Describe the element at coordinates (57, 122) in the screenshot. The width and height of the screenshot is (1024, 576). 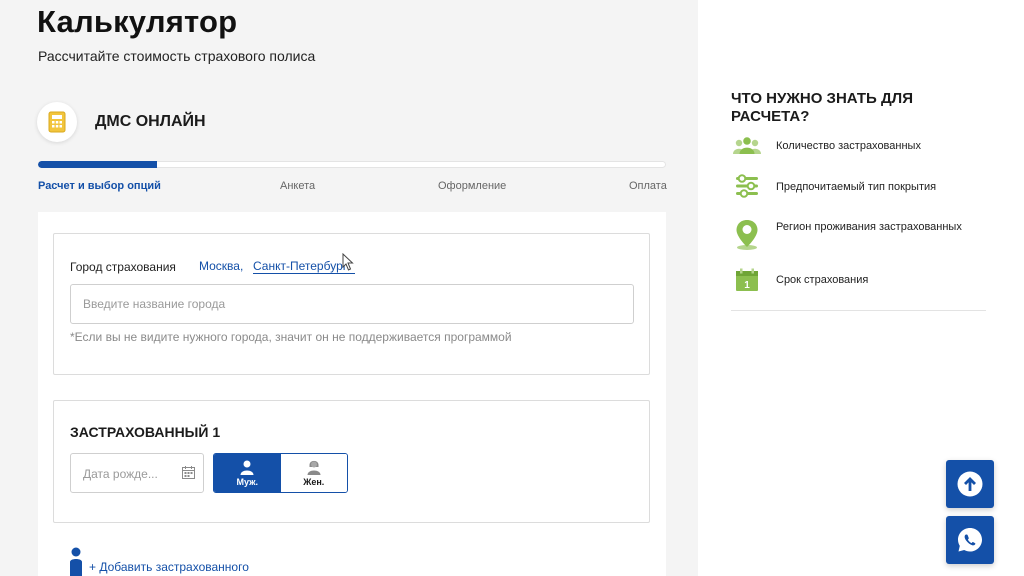
I see `calculator-icon` at that location.